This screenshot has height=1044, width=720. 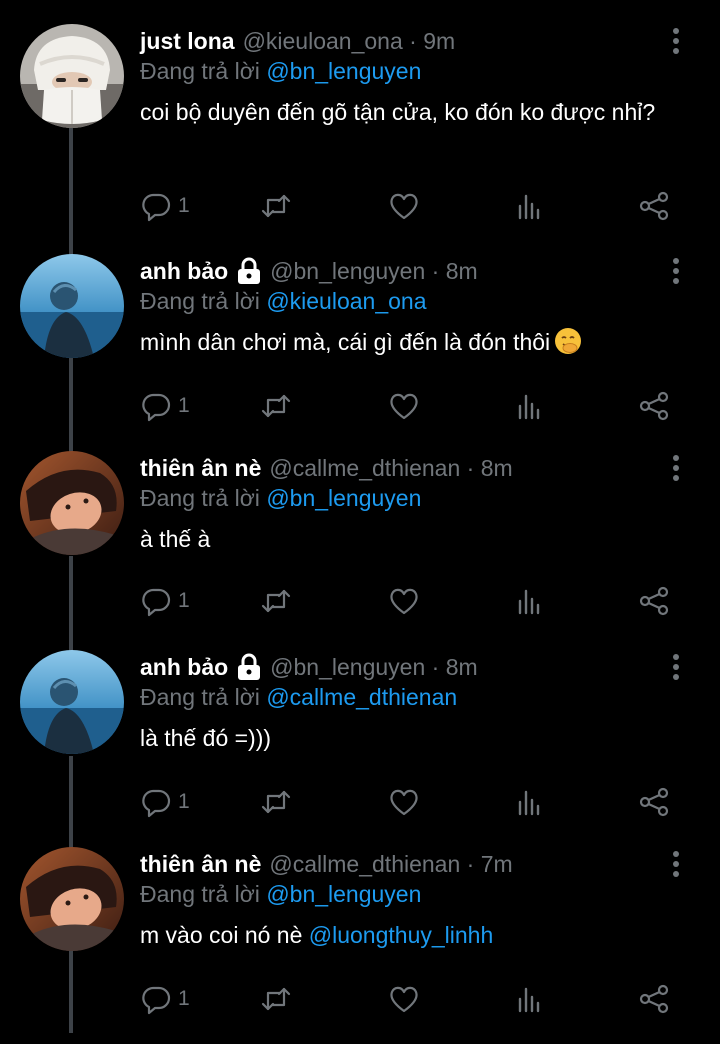 I want to click on reply-to-mention: @kieuloan_ona, so click(x=346, y=301).